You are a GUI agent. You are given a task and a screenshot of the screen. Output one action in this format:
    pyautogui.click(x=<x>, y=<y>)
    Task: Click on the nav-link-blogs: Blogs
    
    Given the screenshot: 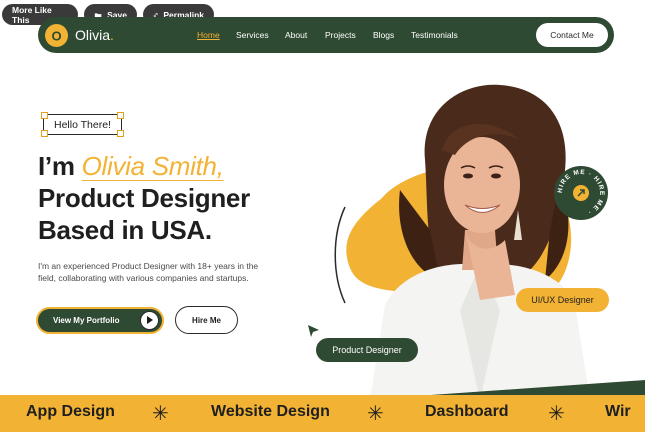 What is the action you would take?
    pyautogui.click(x=383, y=35)
    